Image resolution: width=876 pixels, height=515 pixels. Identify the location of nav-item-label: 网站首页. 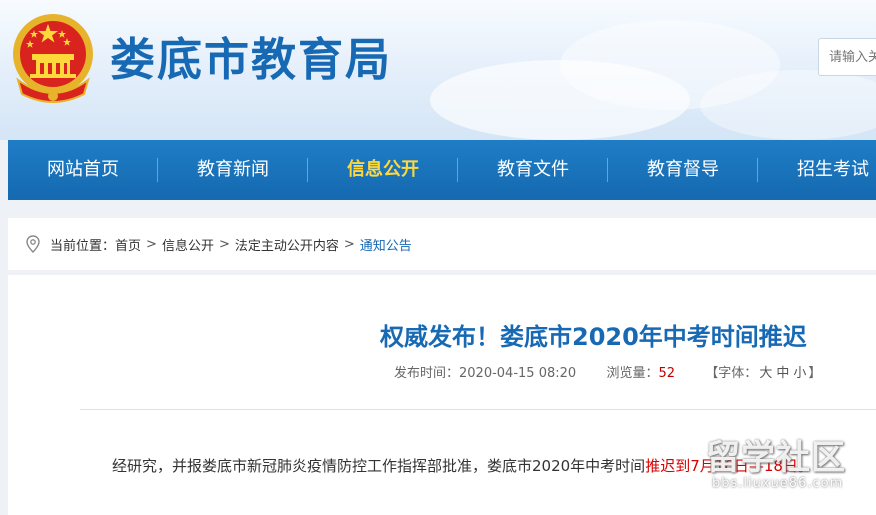
(83, 169).